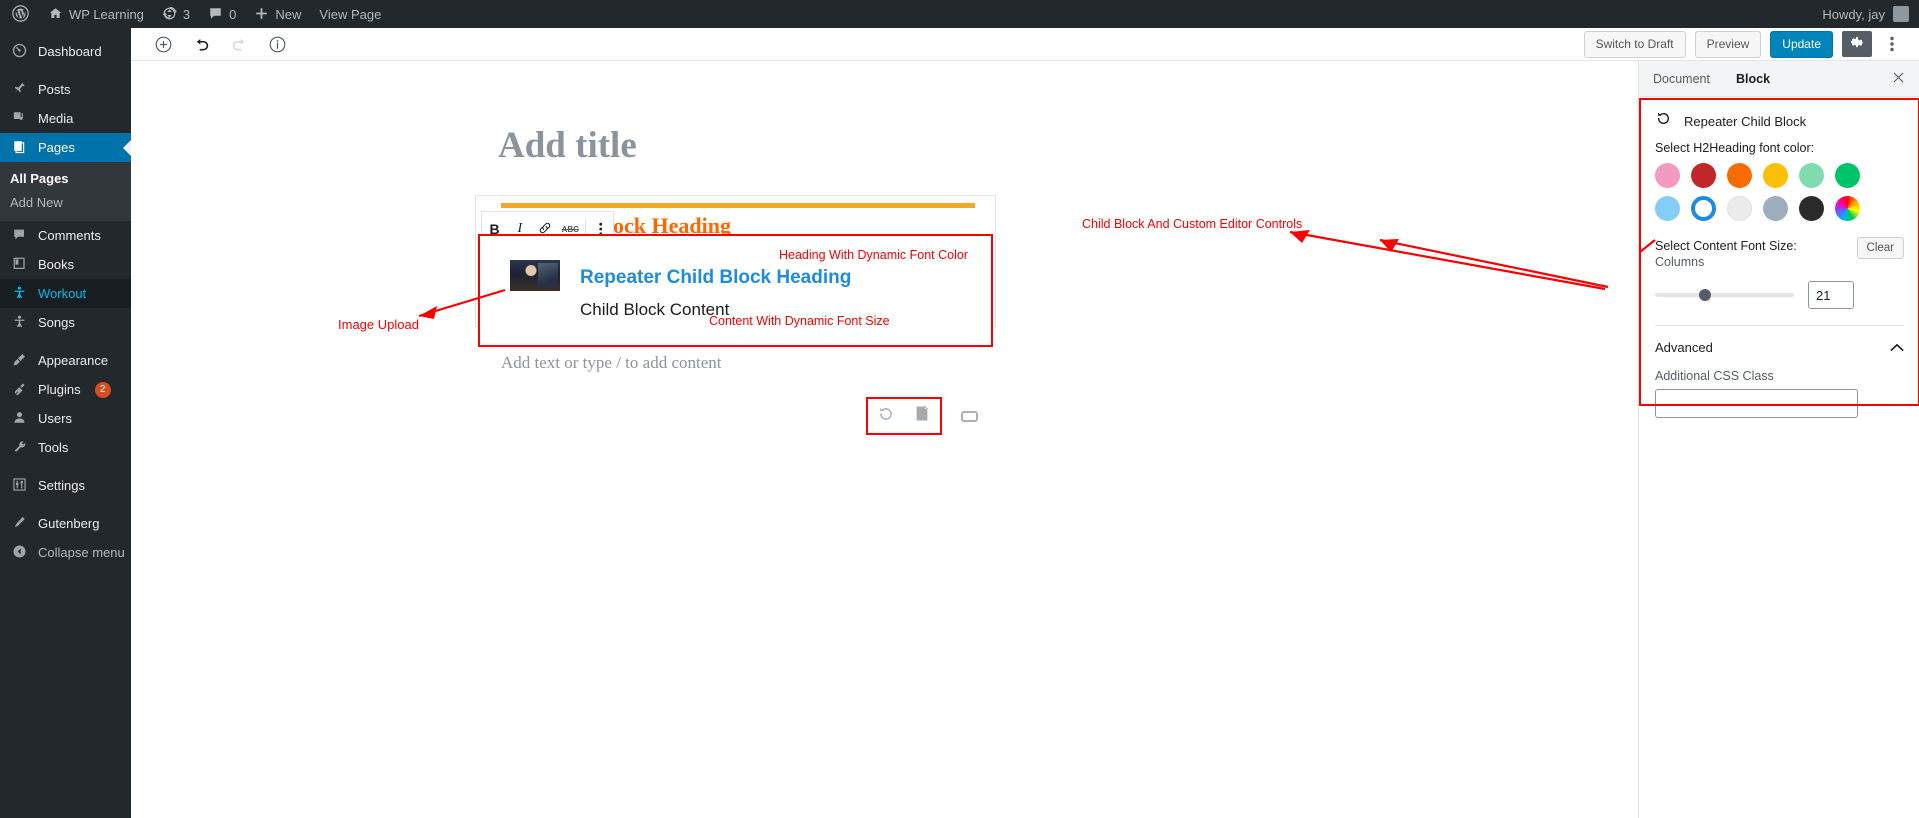 This screenshot has height=818, width=1919. What do you see at coordinates (56, 147) in the screenshot?
I see `sidebar-item-label: Pages` at bounding box center [56, 147].